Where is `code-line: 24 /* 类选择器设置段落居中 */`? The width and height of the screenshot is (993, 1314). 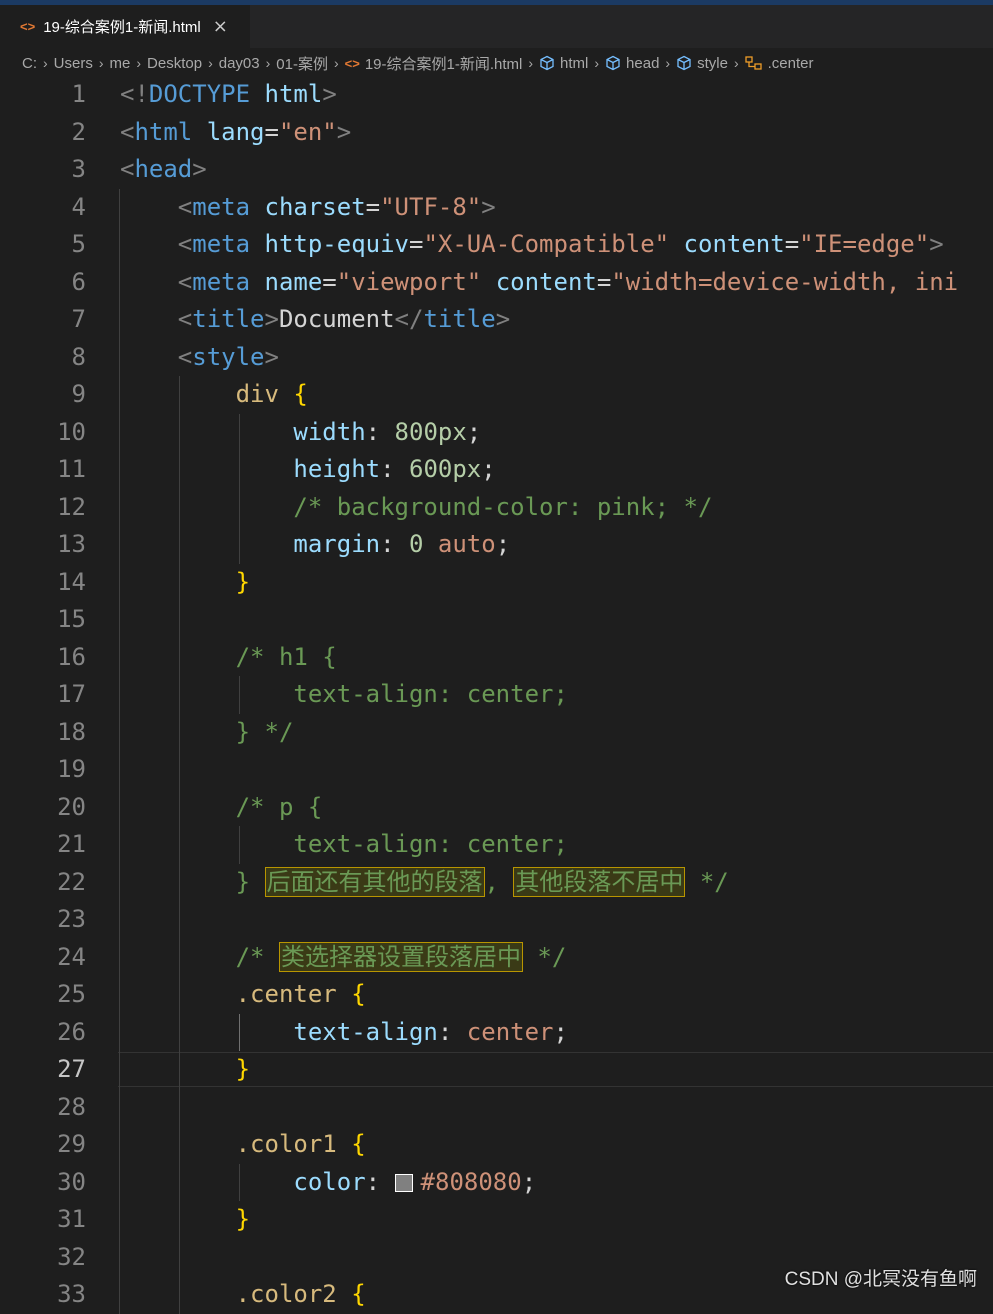 code-line: 24 /* 类选择器设置段落居中 */ is located at coordinates (496, 958).